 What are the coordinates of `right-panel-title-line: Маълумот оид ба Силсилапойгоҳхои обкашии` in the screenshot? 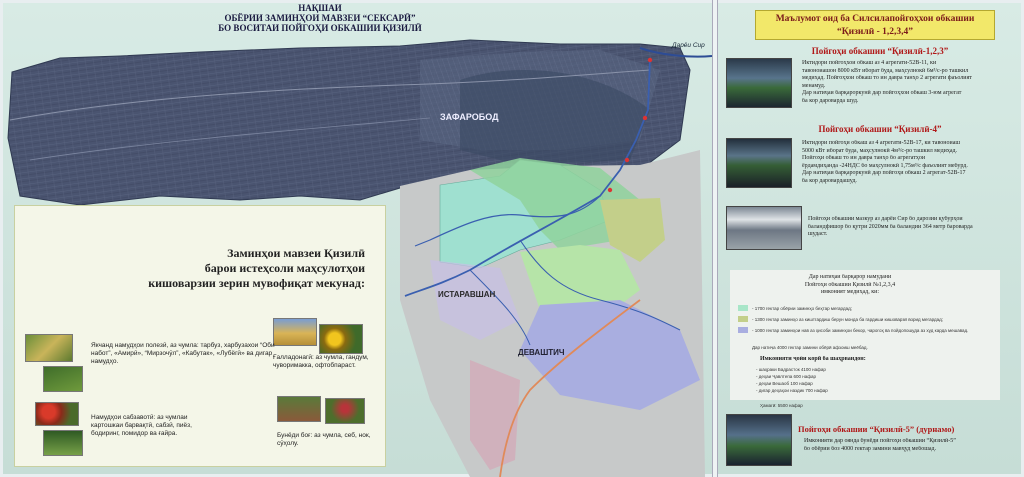 It's located at (875, 19).